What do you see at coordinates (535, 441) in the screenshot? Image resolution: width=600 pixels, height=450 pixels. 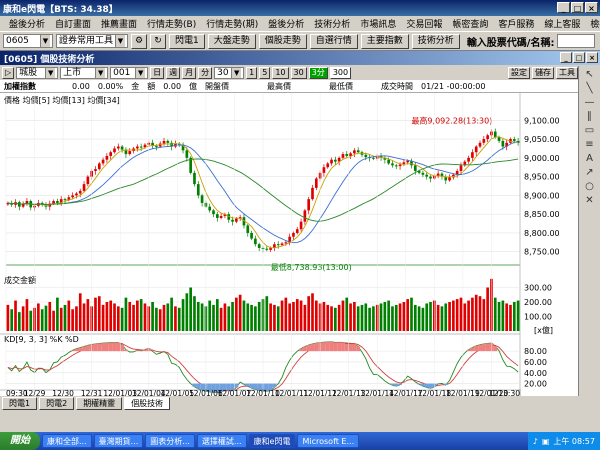 I see `speaker-icon: ♪` at bounding box center [535, 441].